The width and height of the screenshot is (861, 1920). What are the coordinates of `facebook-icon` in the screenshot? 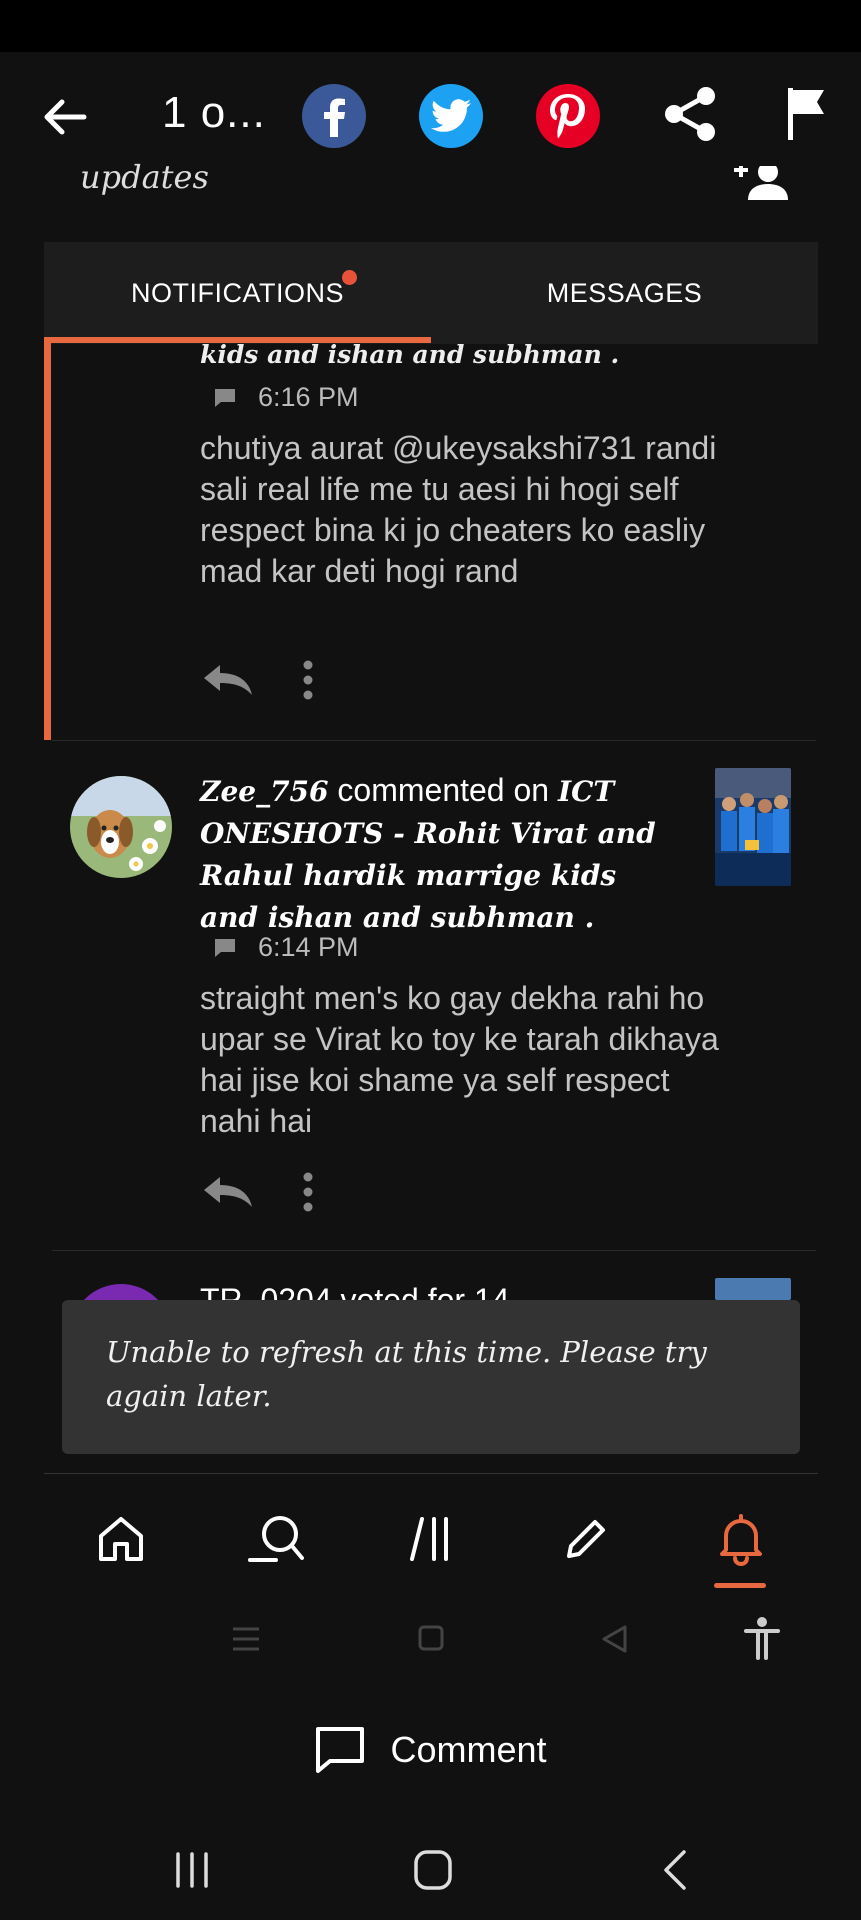 It's located at (334, 117).